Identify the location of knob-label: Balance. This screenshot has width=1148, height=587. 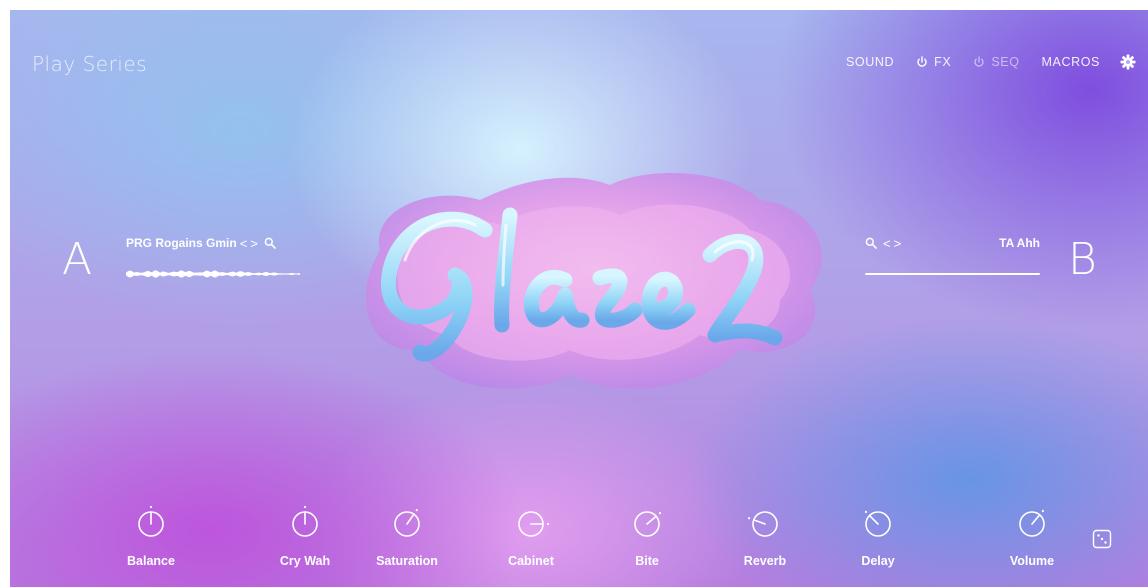
(151, 561).